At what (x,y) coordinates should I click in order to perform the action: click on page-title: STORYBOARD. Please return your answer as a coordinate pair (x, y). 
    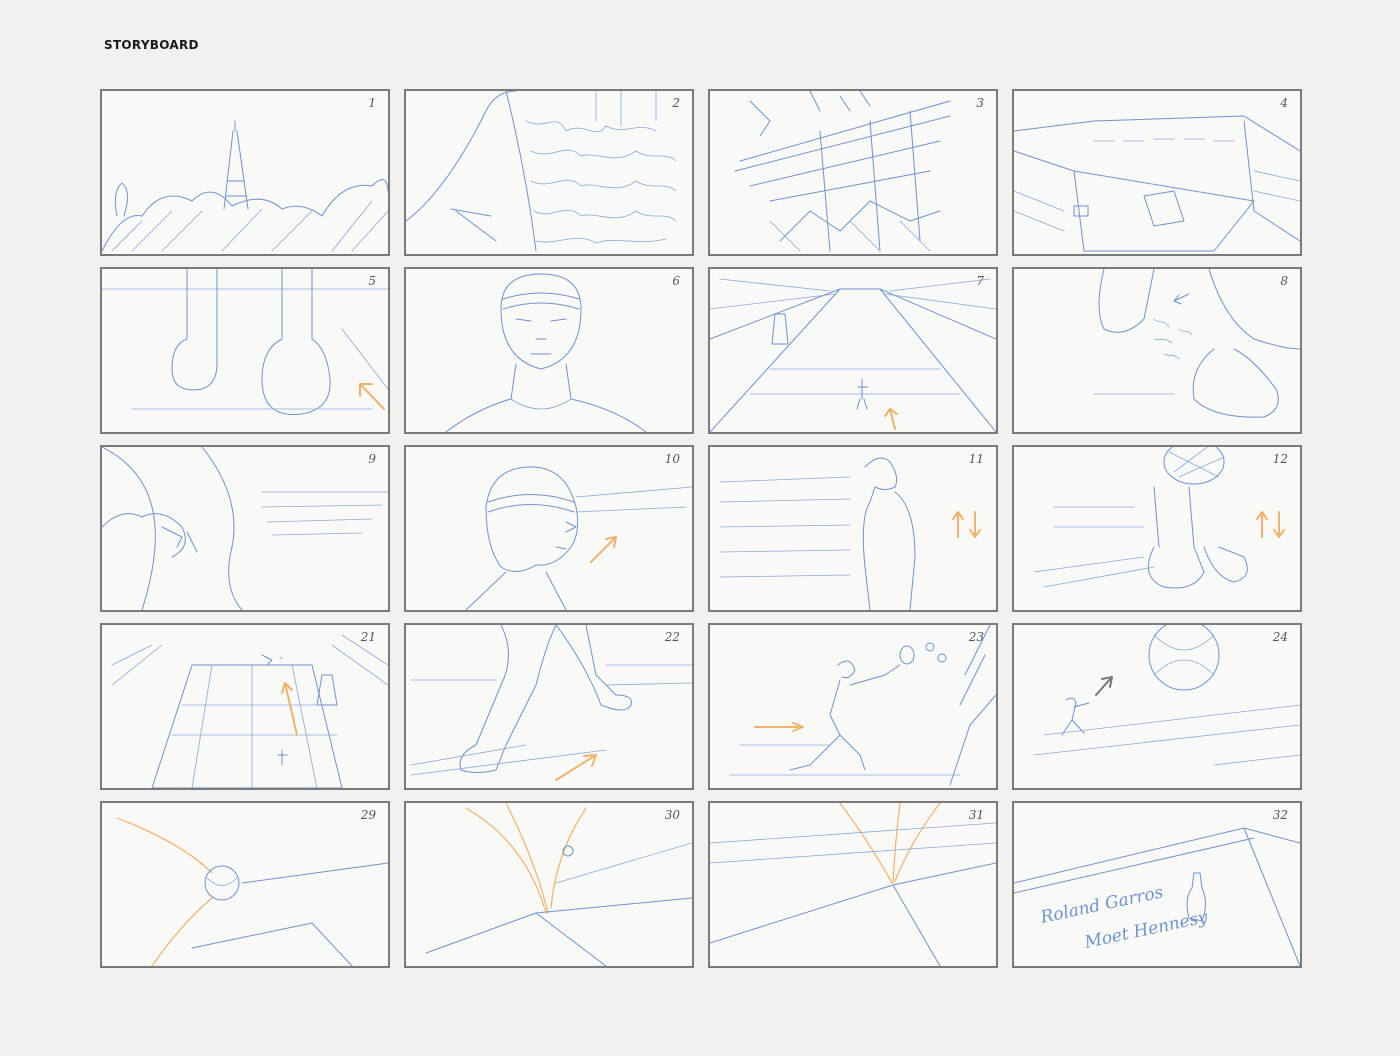
    Looking at the image, I should click on (151, 45).